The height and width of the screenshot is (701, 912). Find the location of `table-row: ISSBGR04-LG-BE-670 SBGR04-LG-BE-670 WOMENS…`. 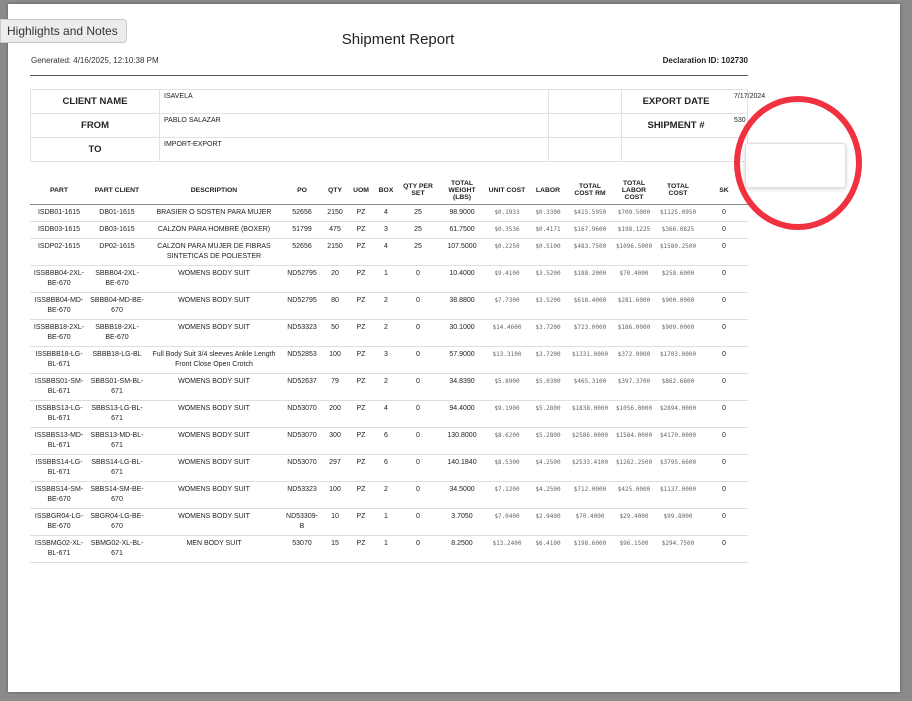

table-row: ISSBGR04-LG-BE-670 SBGR04-LG-BE-670 WOMENS… is located at coordinates (389, 522).